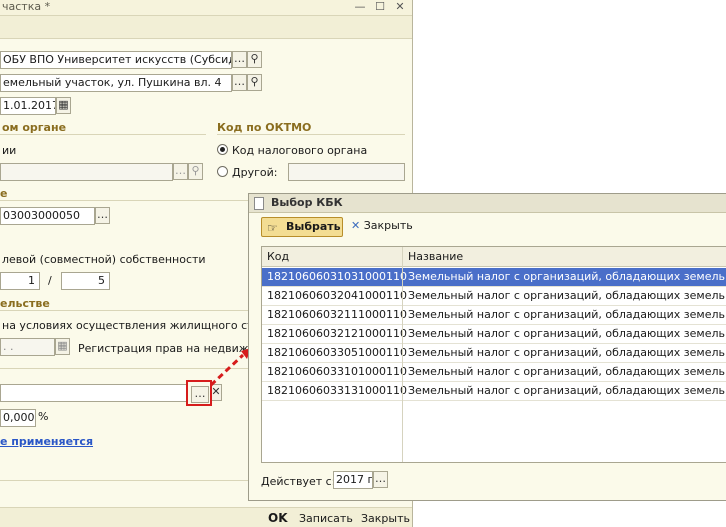  I want to click on column-header-name: Название, so click(435, 256).